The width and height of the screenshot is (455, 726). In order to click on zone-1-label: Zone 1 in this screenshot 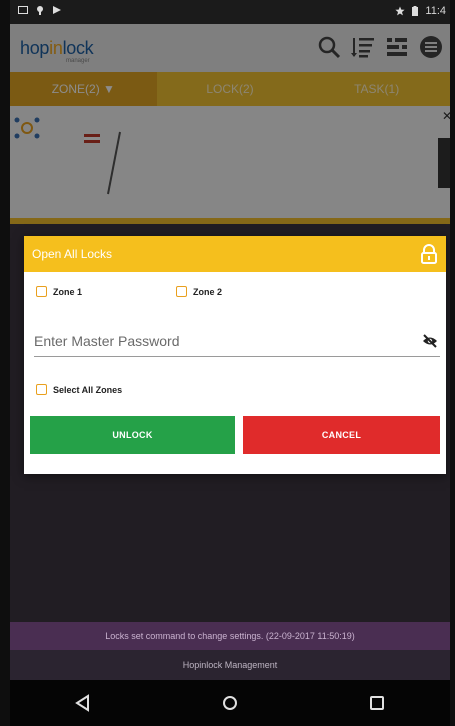, I will do `click(68, 291)`.